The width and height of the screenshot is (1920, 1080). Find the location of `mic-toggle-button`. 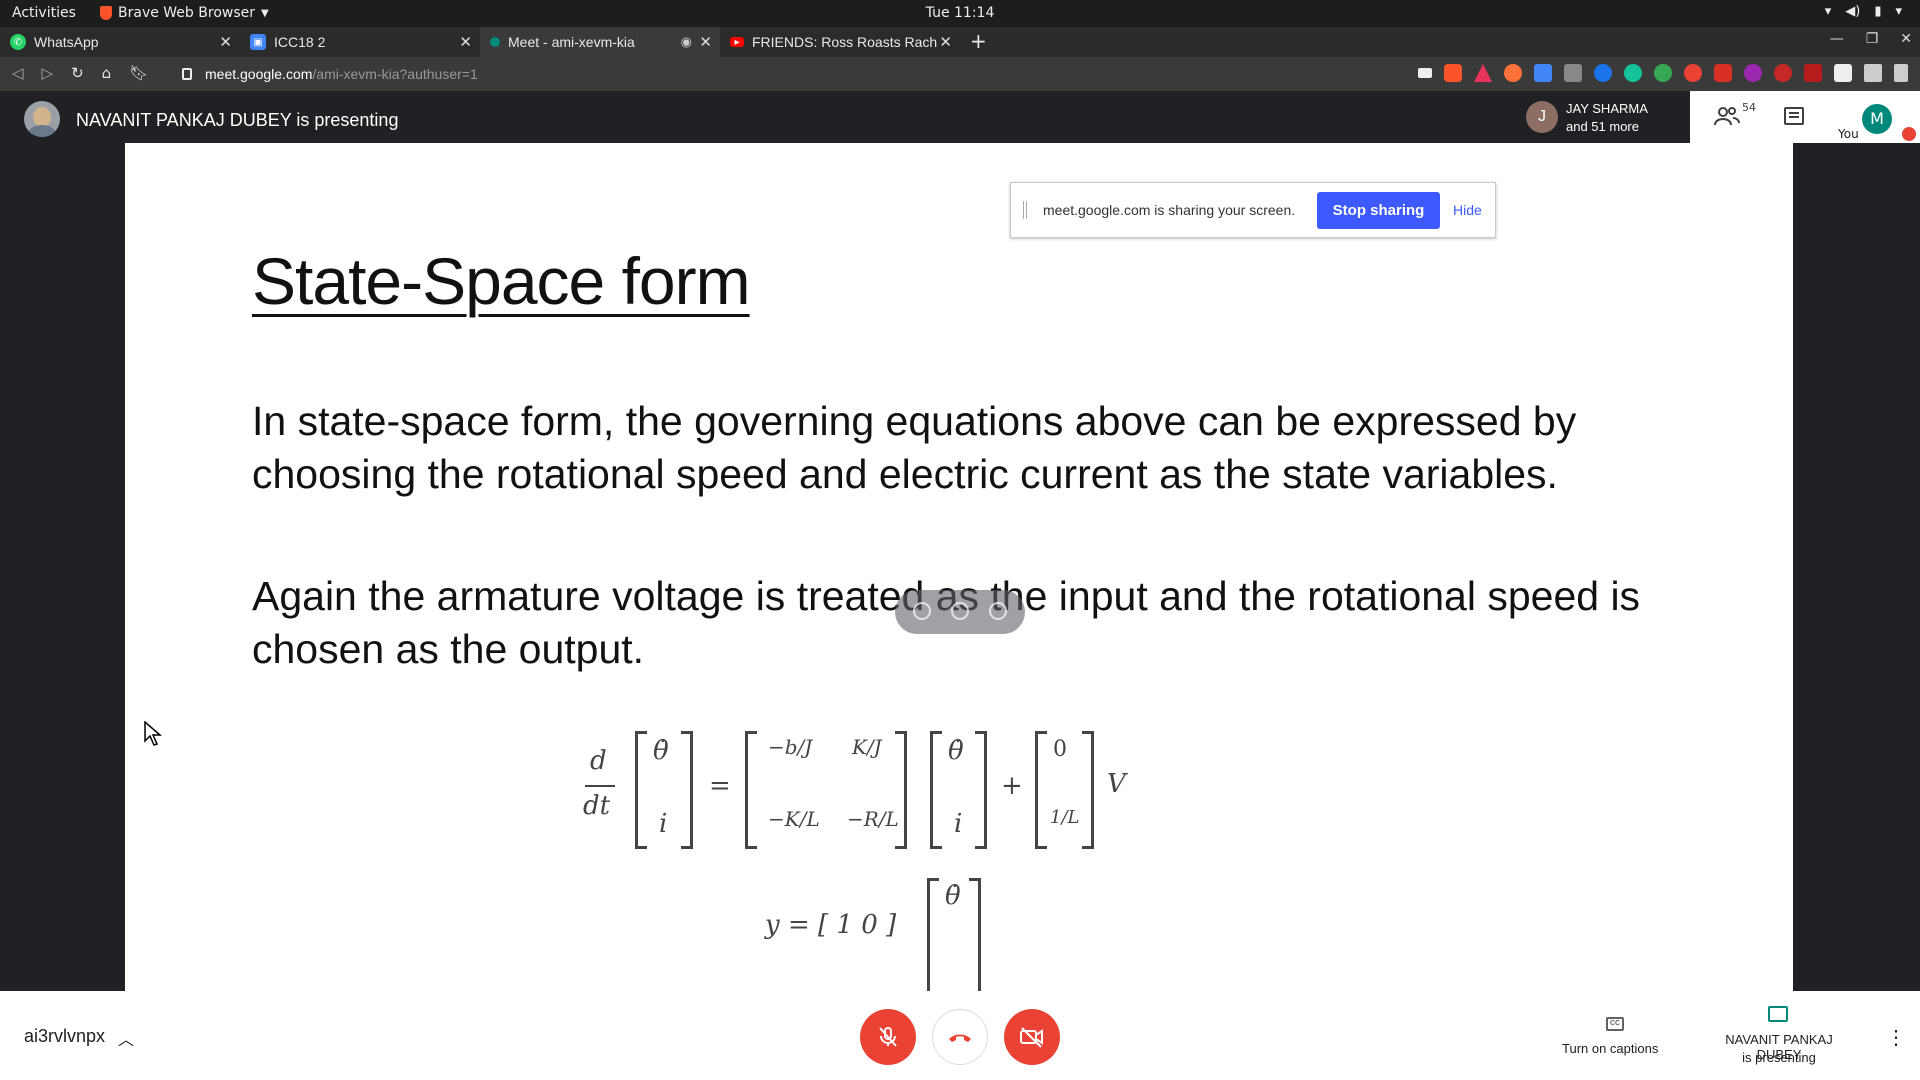

mic-toggle-button is located at coordinates (888, 1037).